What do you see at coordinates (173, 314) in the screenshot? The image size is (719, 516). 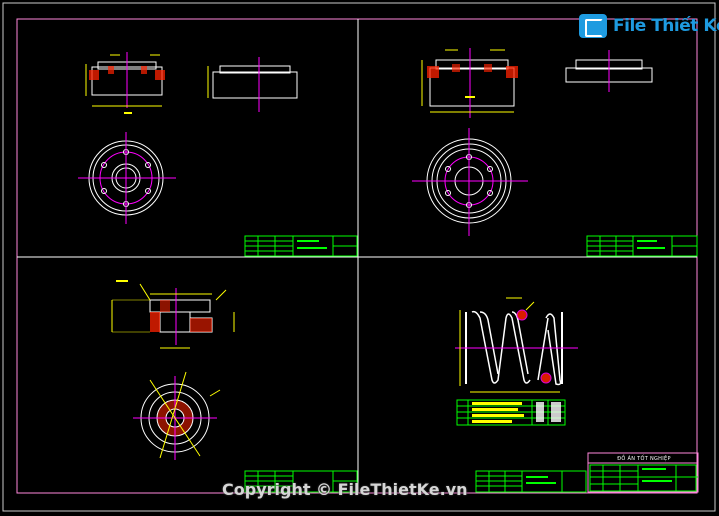 I see `sheet3-section-view` at bounding box center [173, 314].